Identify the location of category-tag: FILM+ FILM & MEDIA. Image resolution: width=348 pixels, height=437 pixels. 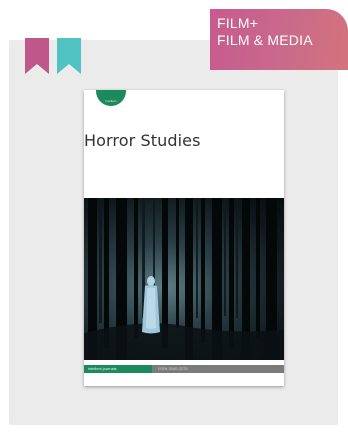
(279, 39).